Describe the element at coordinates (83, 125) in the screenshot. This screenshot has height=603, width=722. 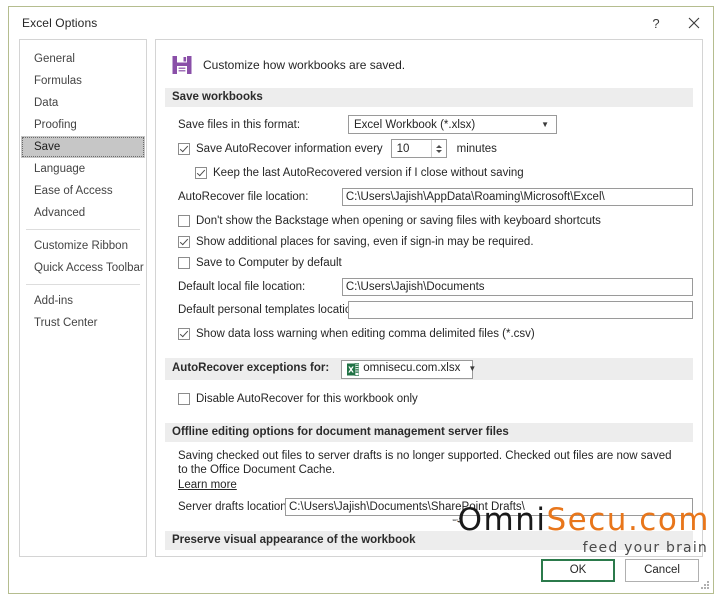
I see `sidebar-item-proofing: Proofing` at that location.